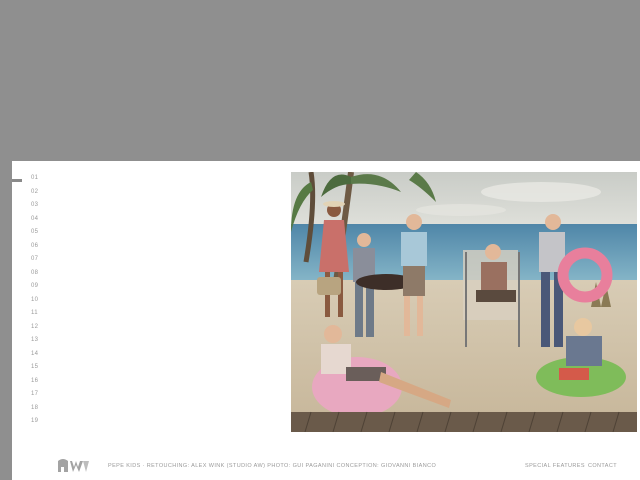 This screenshot has height=480, width=640. I want to click on nav-number-item: 13, so click(34, 343).